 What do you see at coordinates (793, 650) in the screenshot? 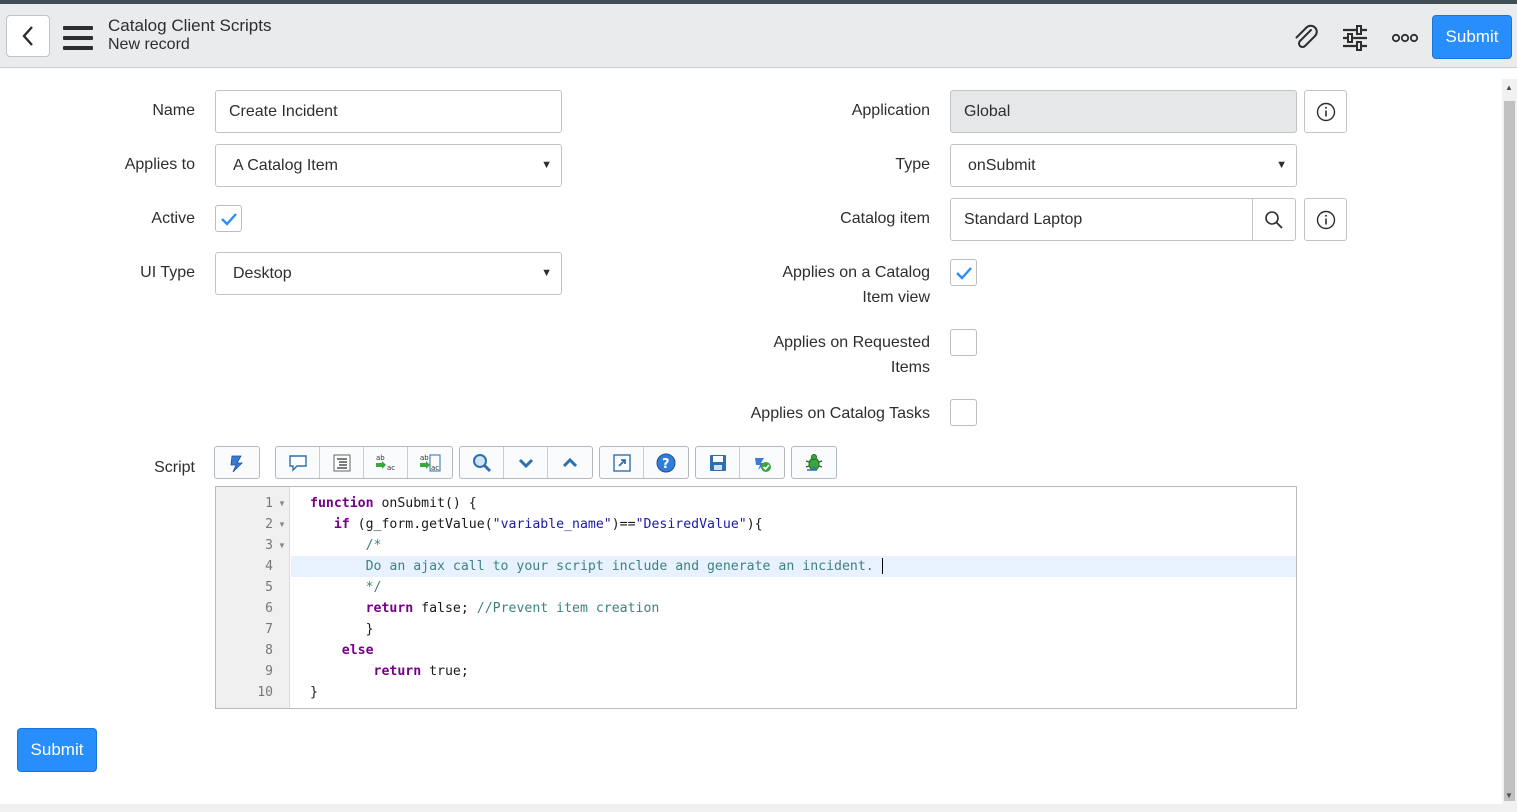
I see `code-line: else` at bounding box center [793, 650].